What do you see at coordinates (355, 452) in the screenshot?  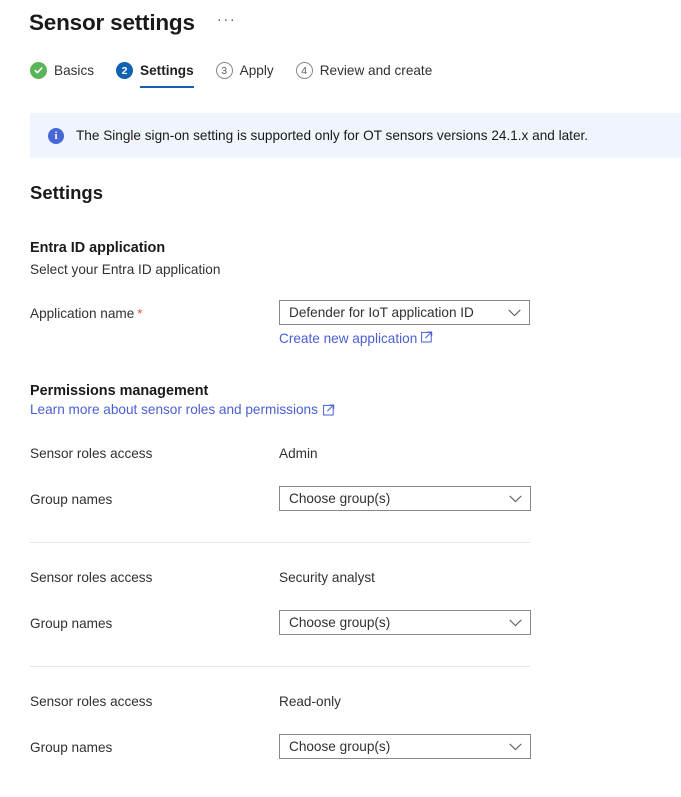 I see `sensor-roles-access-row: Sensor roles access Admin` at bounding box center [355, 452].